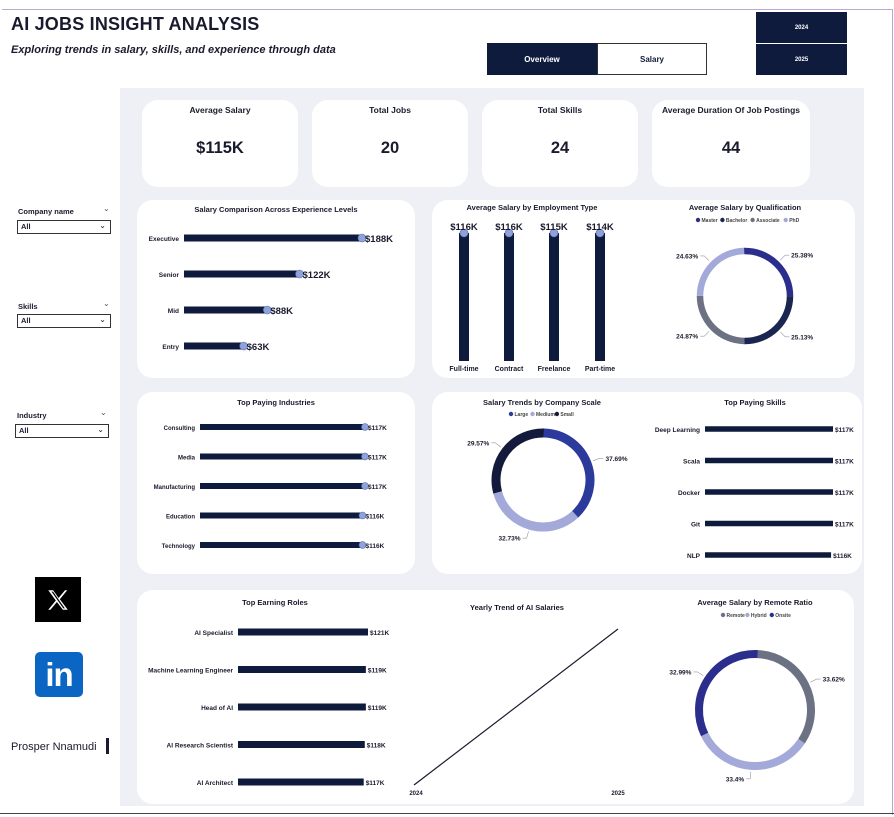 This screenshot has height=817, width=894. Describe the element at coordinates (643, 289) in the screenshot. I see `card-employment-qualification` at that location.